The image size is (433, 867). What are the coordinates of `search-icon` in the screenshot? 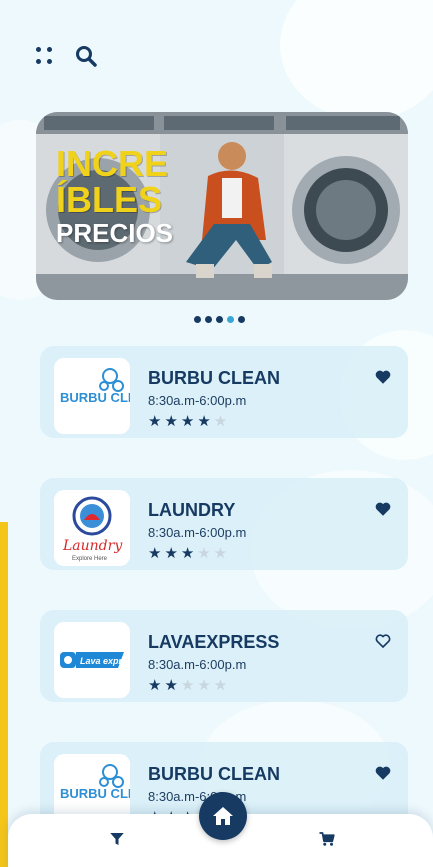 It's located at (86, 56).